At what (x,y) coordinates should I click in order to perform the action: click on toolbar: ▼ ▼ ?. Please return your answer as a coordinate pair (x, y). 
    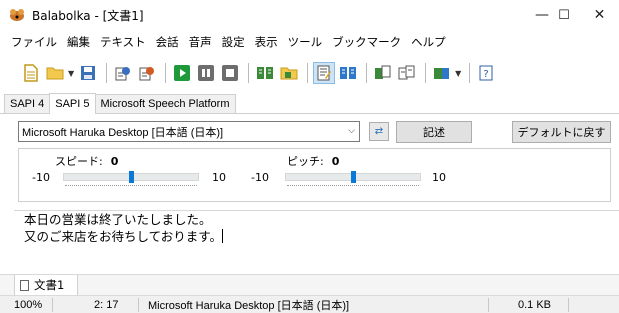
    Looking at the image, I should click on (309, 73).